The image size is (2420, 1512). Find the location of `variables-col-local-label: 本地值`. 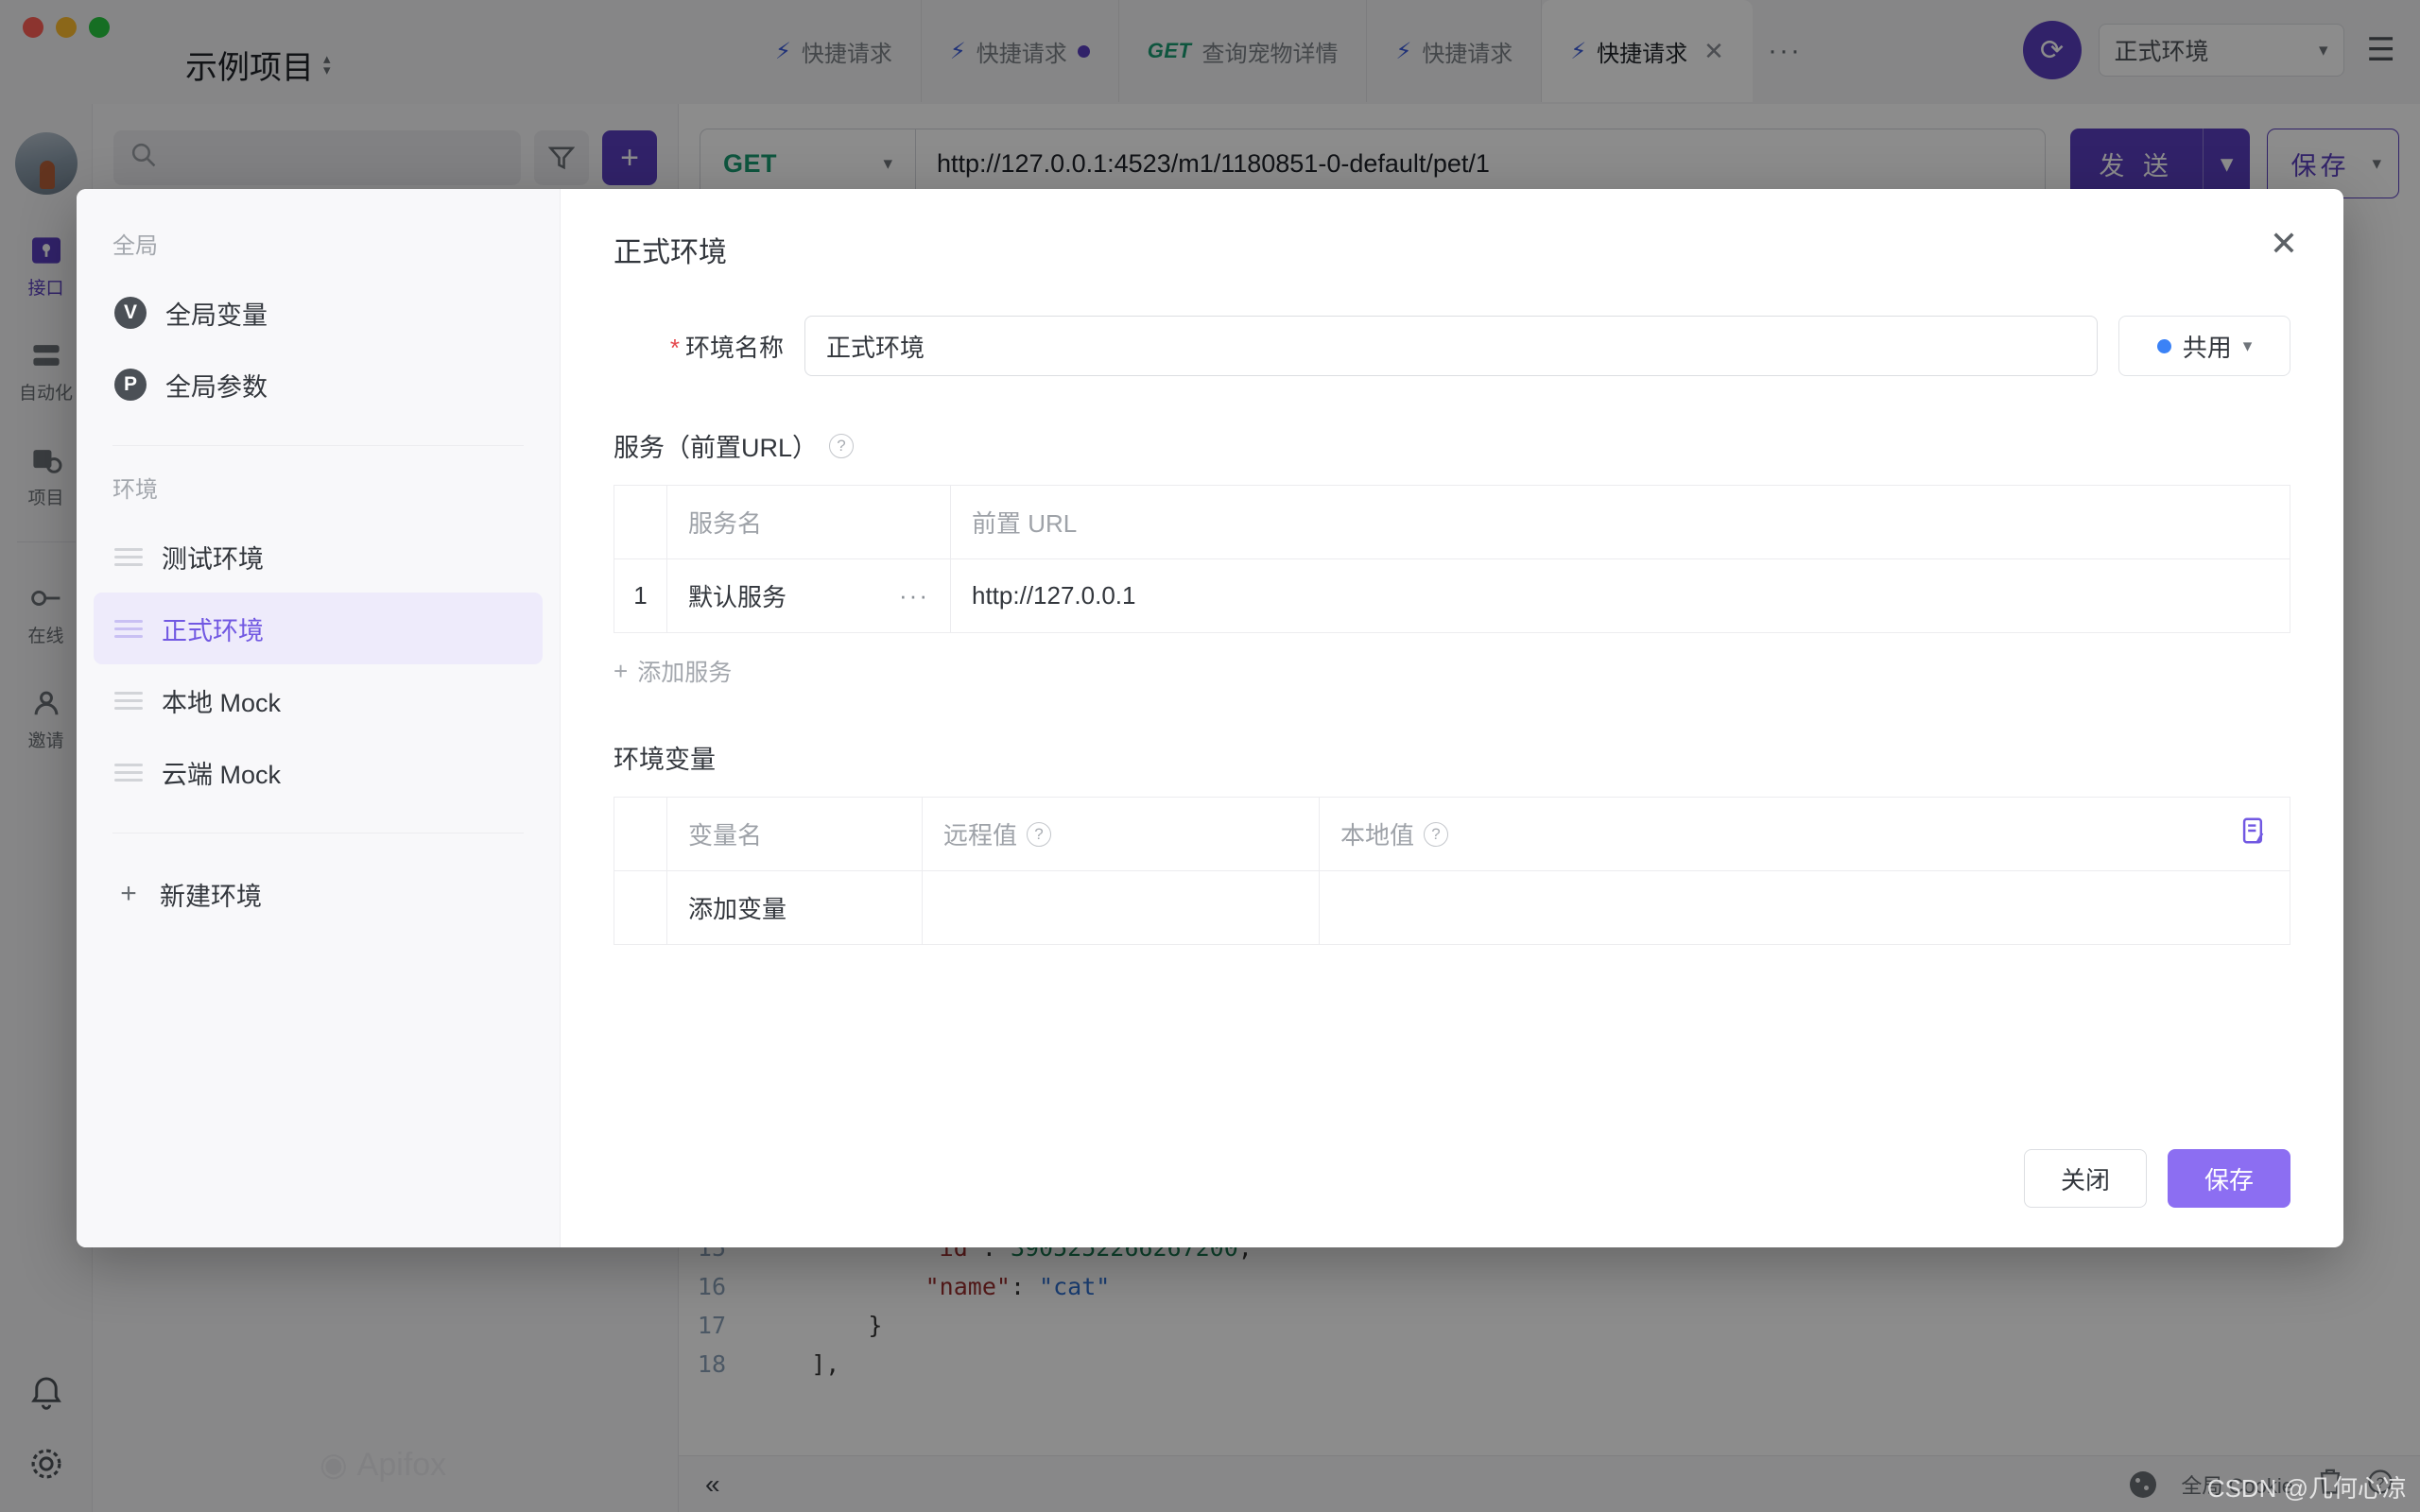

variables-col-local-label: 本地值 is located at coordinates (1377, 835).